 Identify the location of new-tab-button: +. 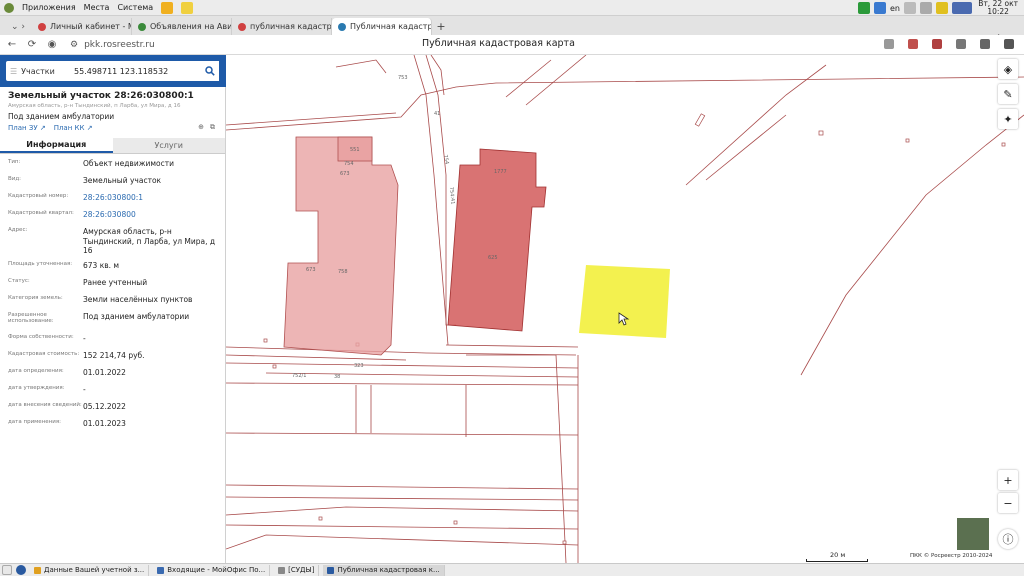
(441, 26).